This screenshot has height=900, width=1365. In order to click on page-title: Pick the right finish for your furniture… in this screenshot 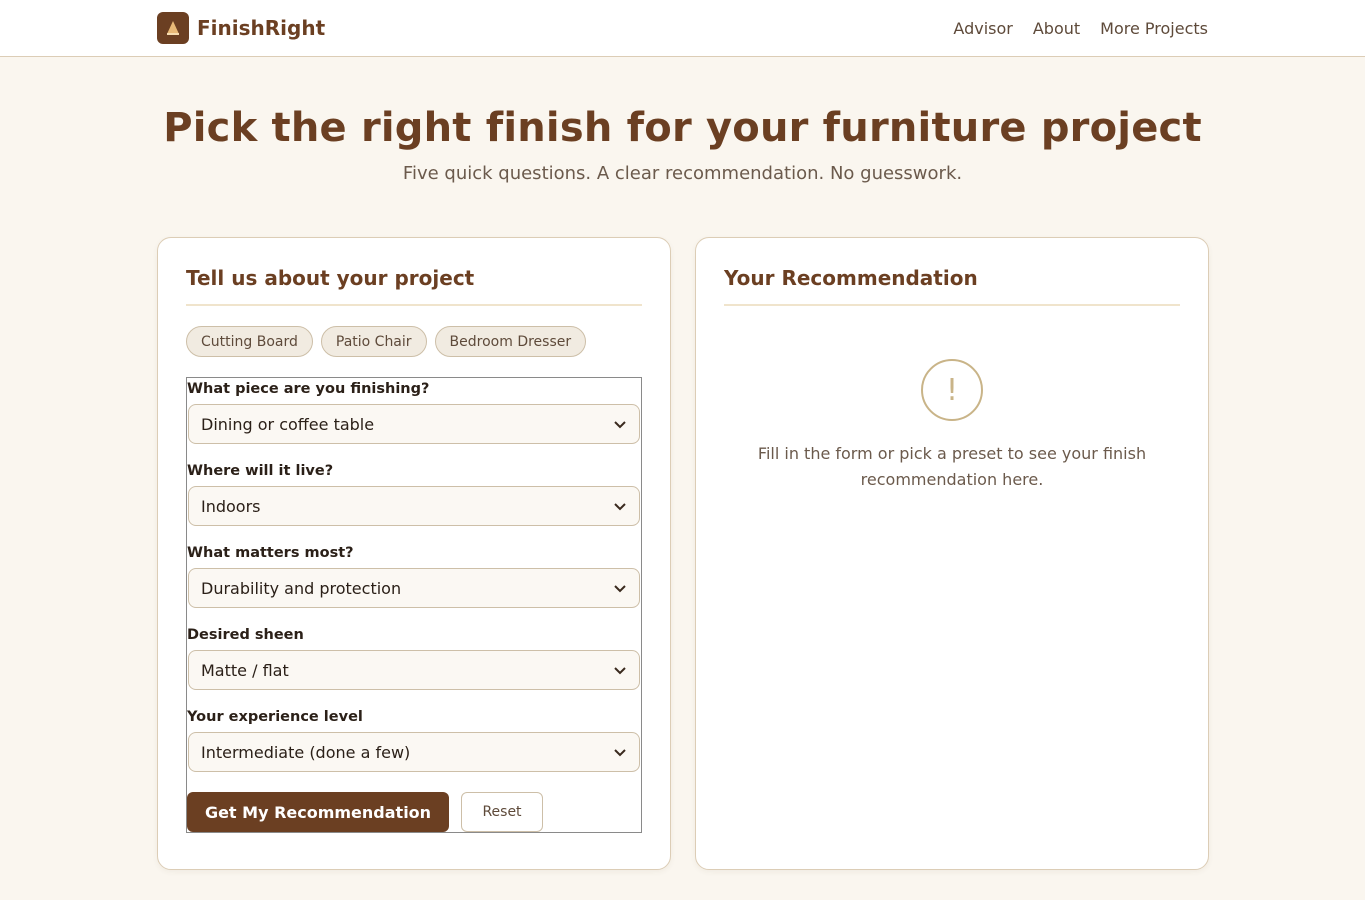, I will do `click(682, 128)`.